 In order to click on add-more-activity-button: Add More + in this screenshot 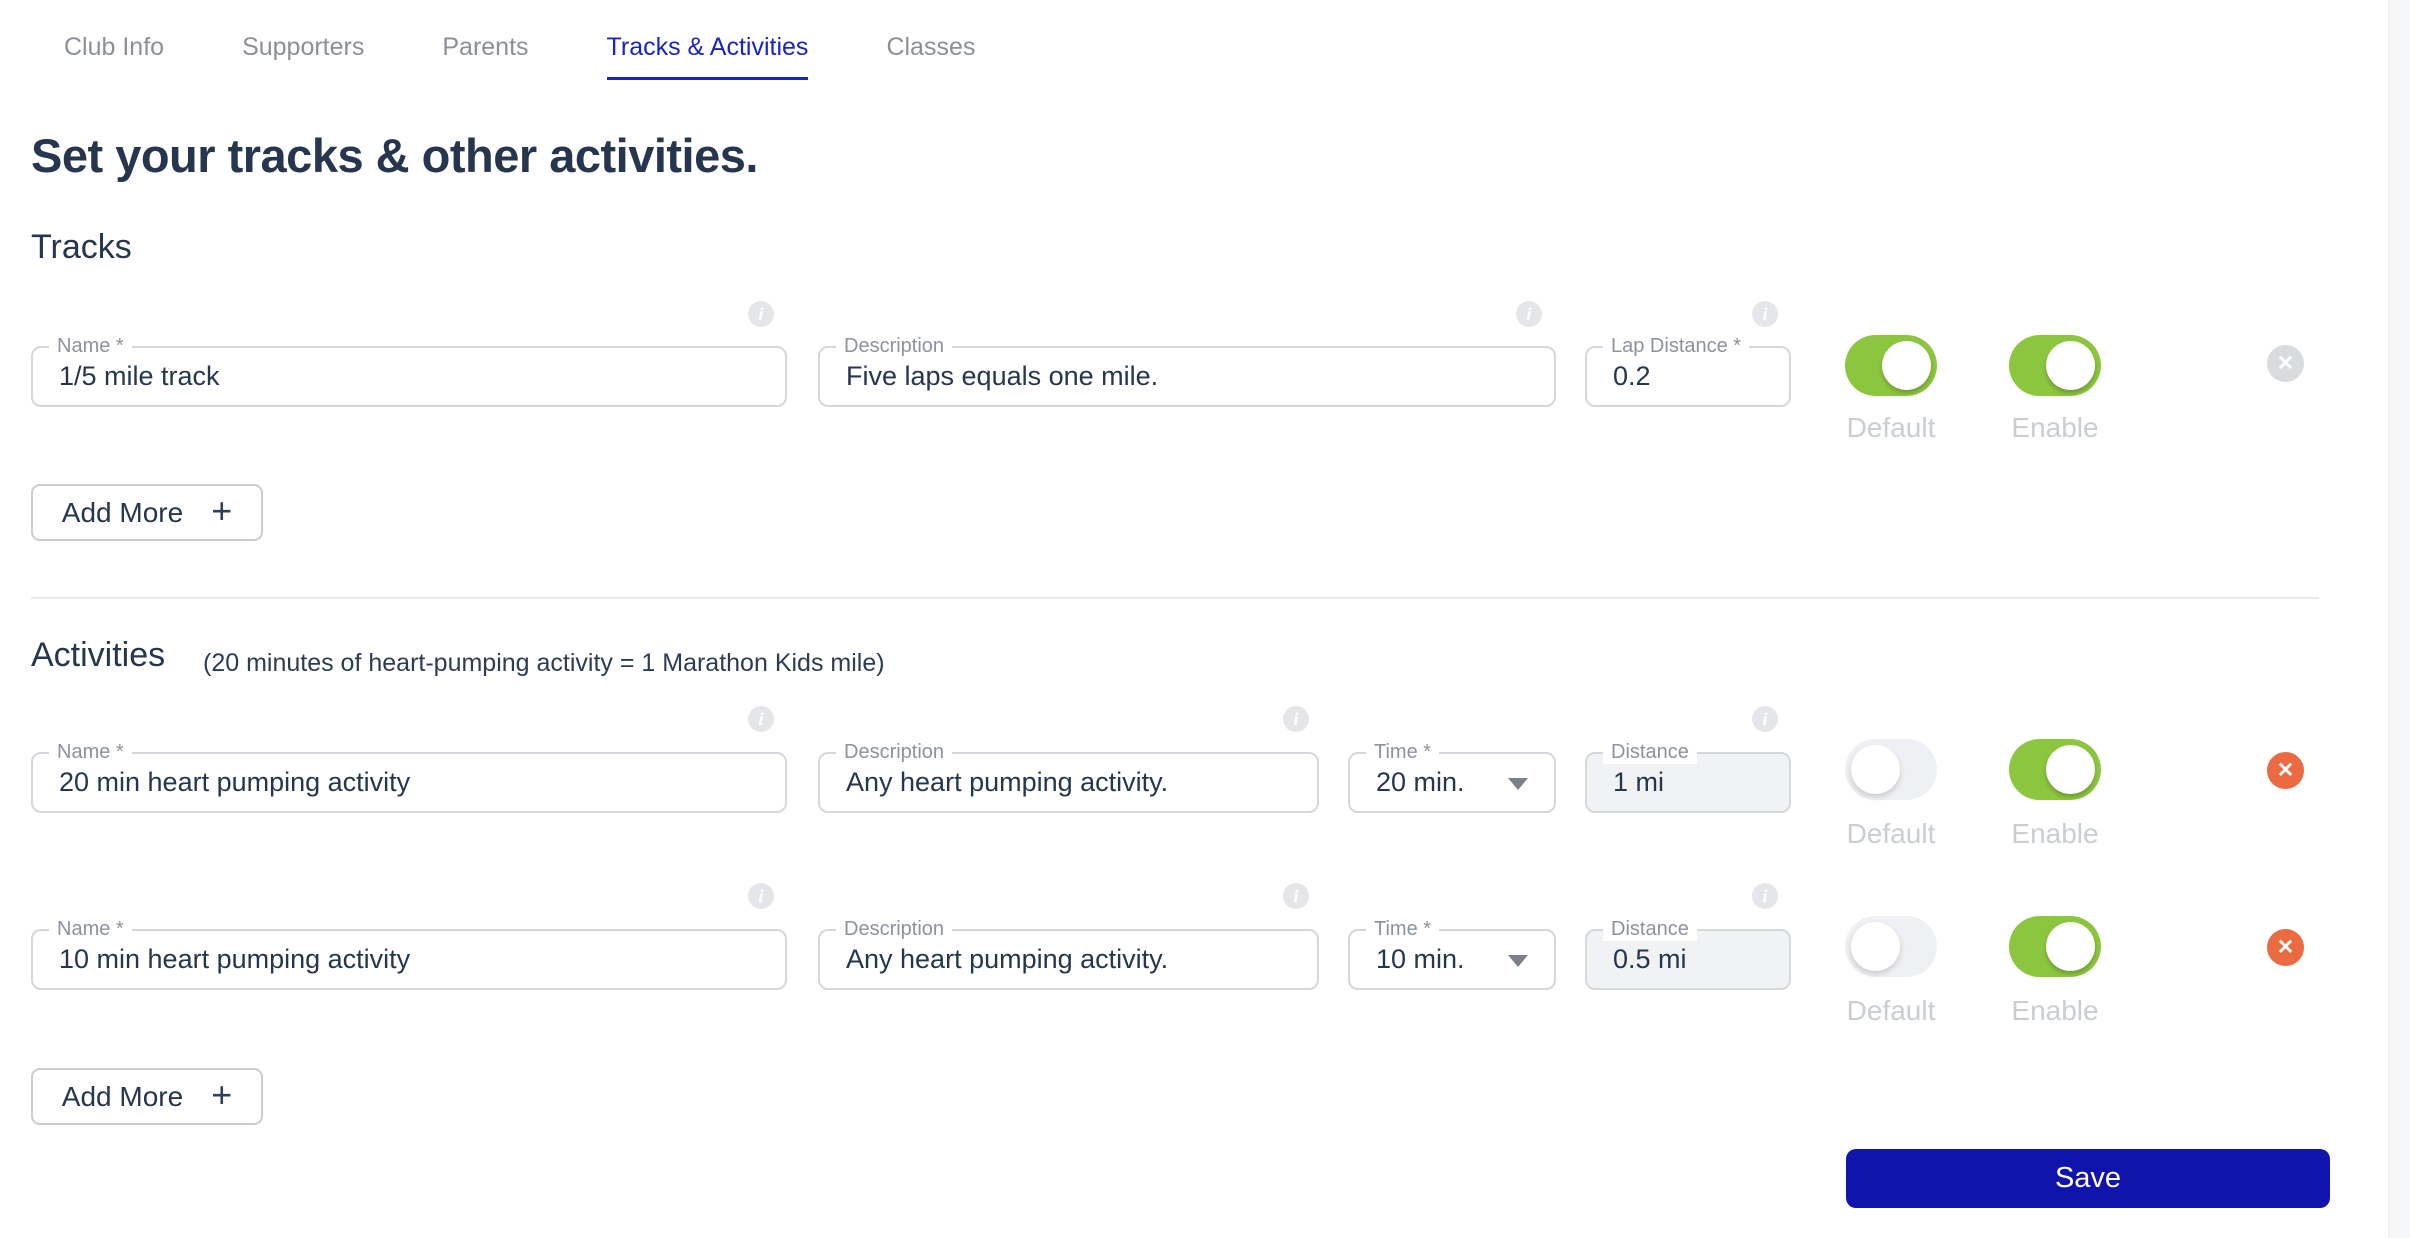, I will do `click(147, 1096)`.